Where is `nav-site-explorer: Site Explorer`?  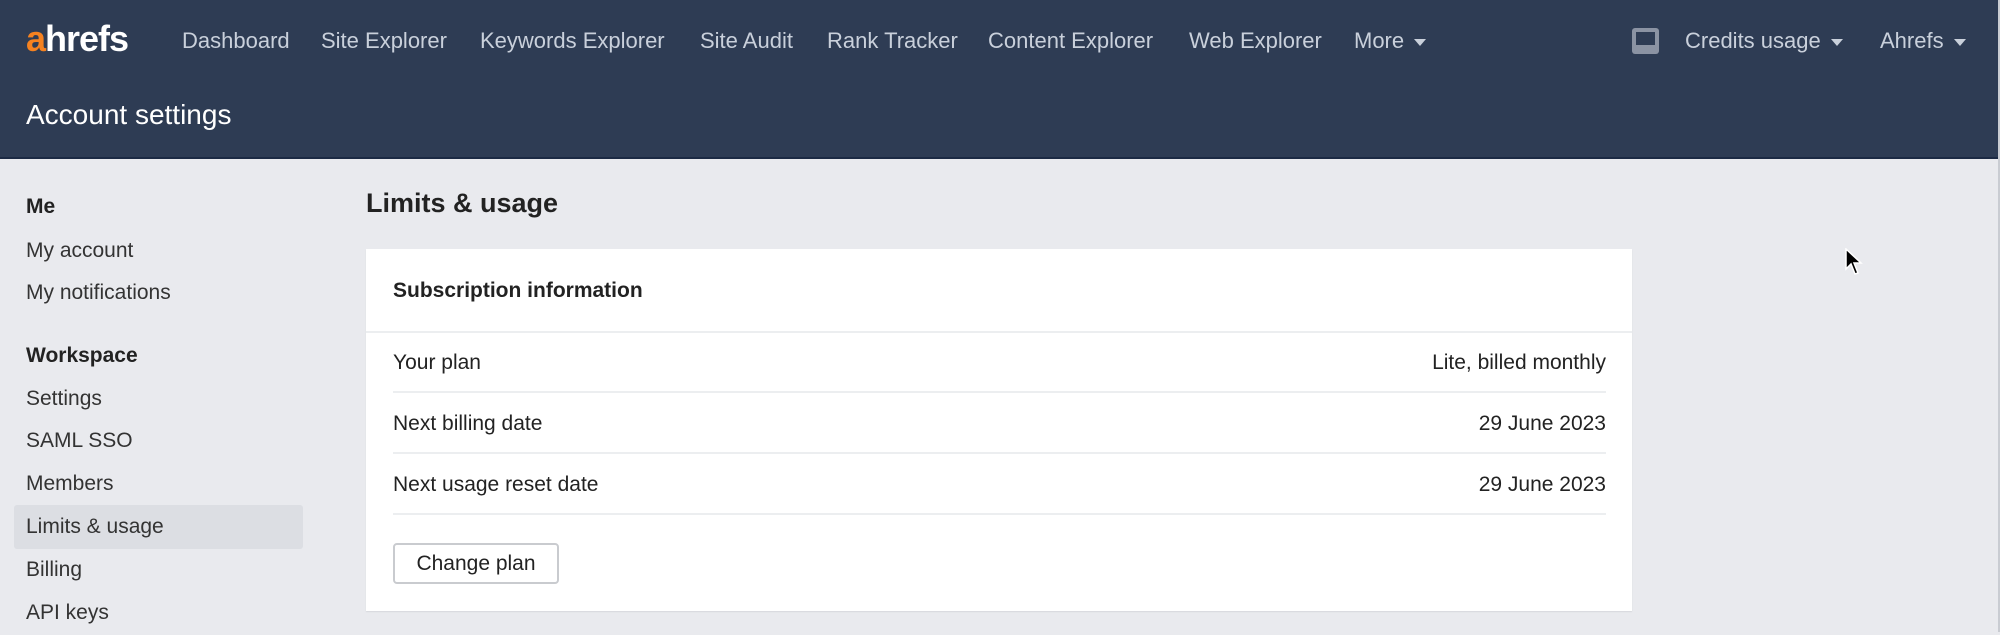
nav-site-explorer: Site Explorer is located at coordinates (384, 41).